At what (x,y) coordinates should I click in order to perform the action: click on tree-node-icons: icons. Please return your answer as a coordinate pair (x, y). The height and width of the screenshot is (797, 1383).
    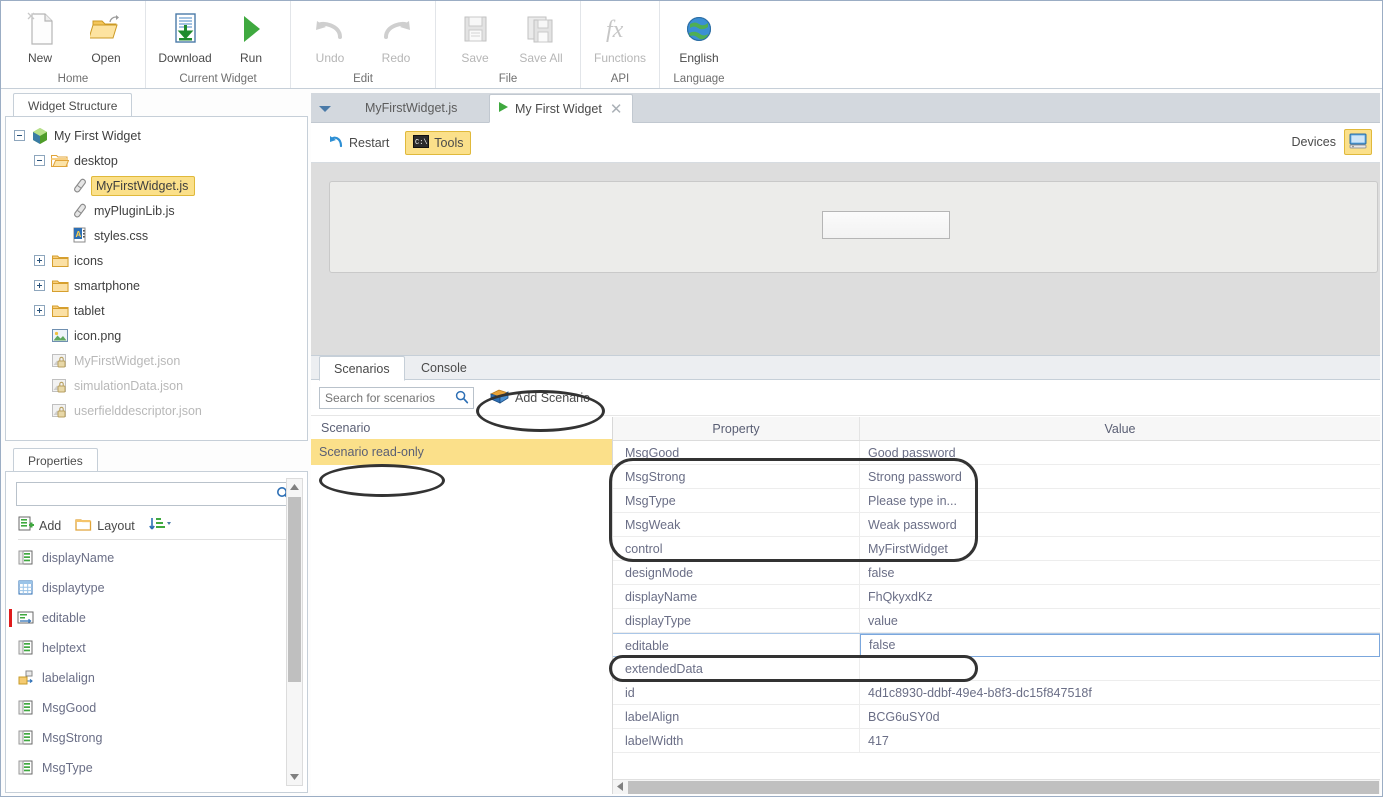
    Looking at the image, I should click on (156, 260).